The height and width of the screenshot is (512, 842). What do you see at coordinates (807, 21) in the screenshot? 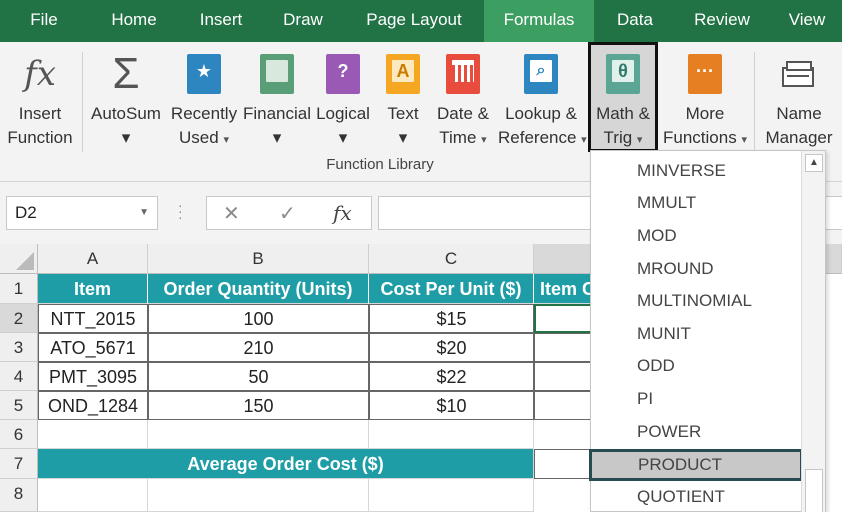
I see `tab-view: View` at bounding box center [807, 21].